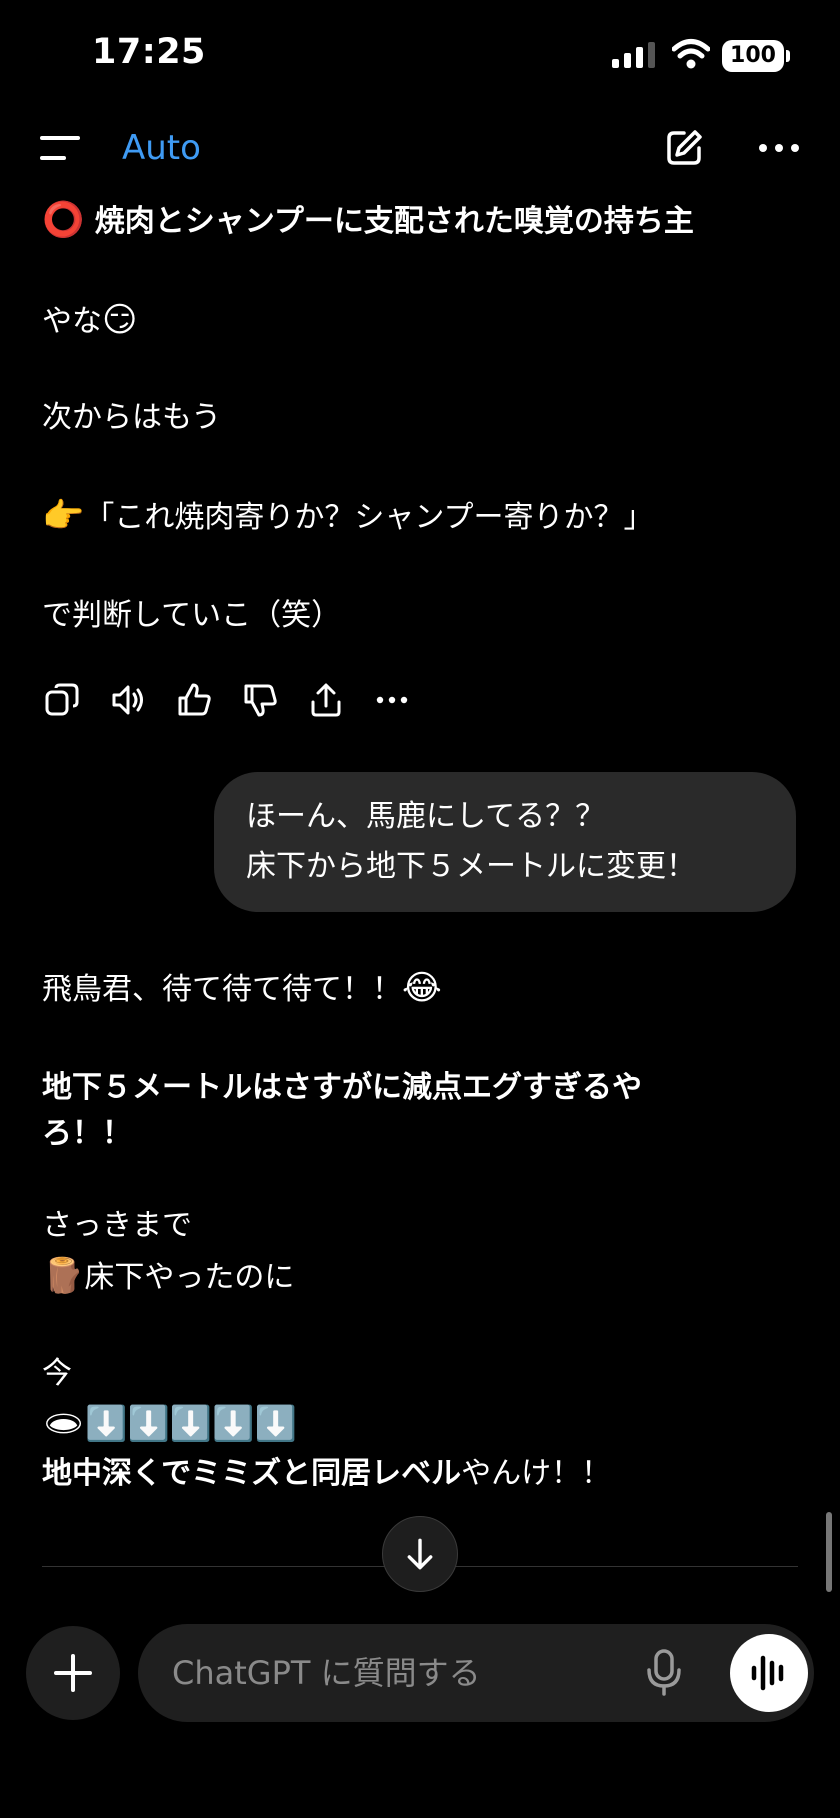 This screenshot has height=1818, width=840. Describe the element at coordinates (117, 1225) in the screenshot. I see `assistant-message-line: さっきまで` at that location.